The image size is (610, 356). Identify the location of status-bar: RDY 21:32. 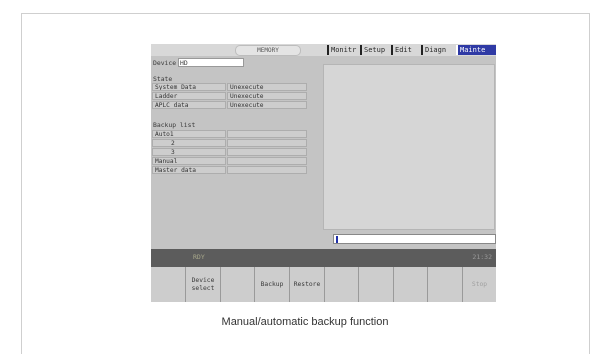
(323, 258).